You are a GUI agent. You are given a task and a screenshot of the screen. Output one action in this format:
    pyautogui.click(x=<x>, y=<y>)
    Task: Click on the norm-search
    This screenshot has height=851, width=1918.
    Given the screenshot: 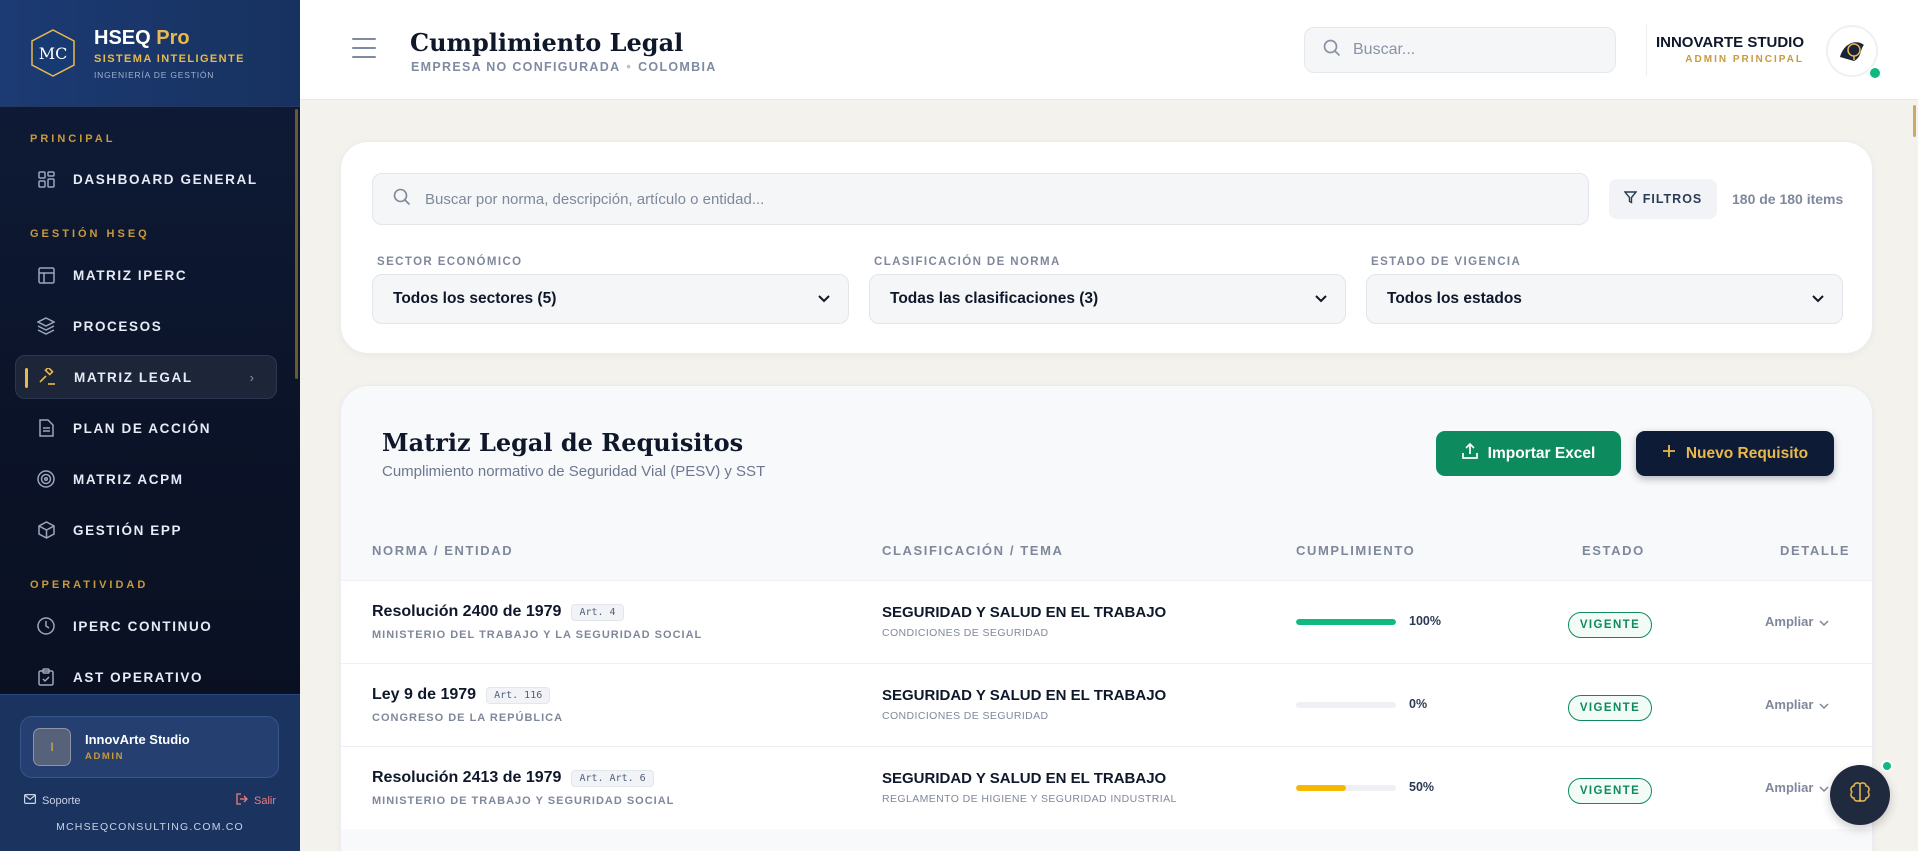 What is the action you would take?
    pyautogui.click(x=980, y=199)
    